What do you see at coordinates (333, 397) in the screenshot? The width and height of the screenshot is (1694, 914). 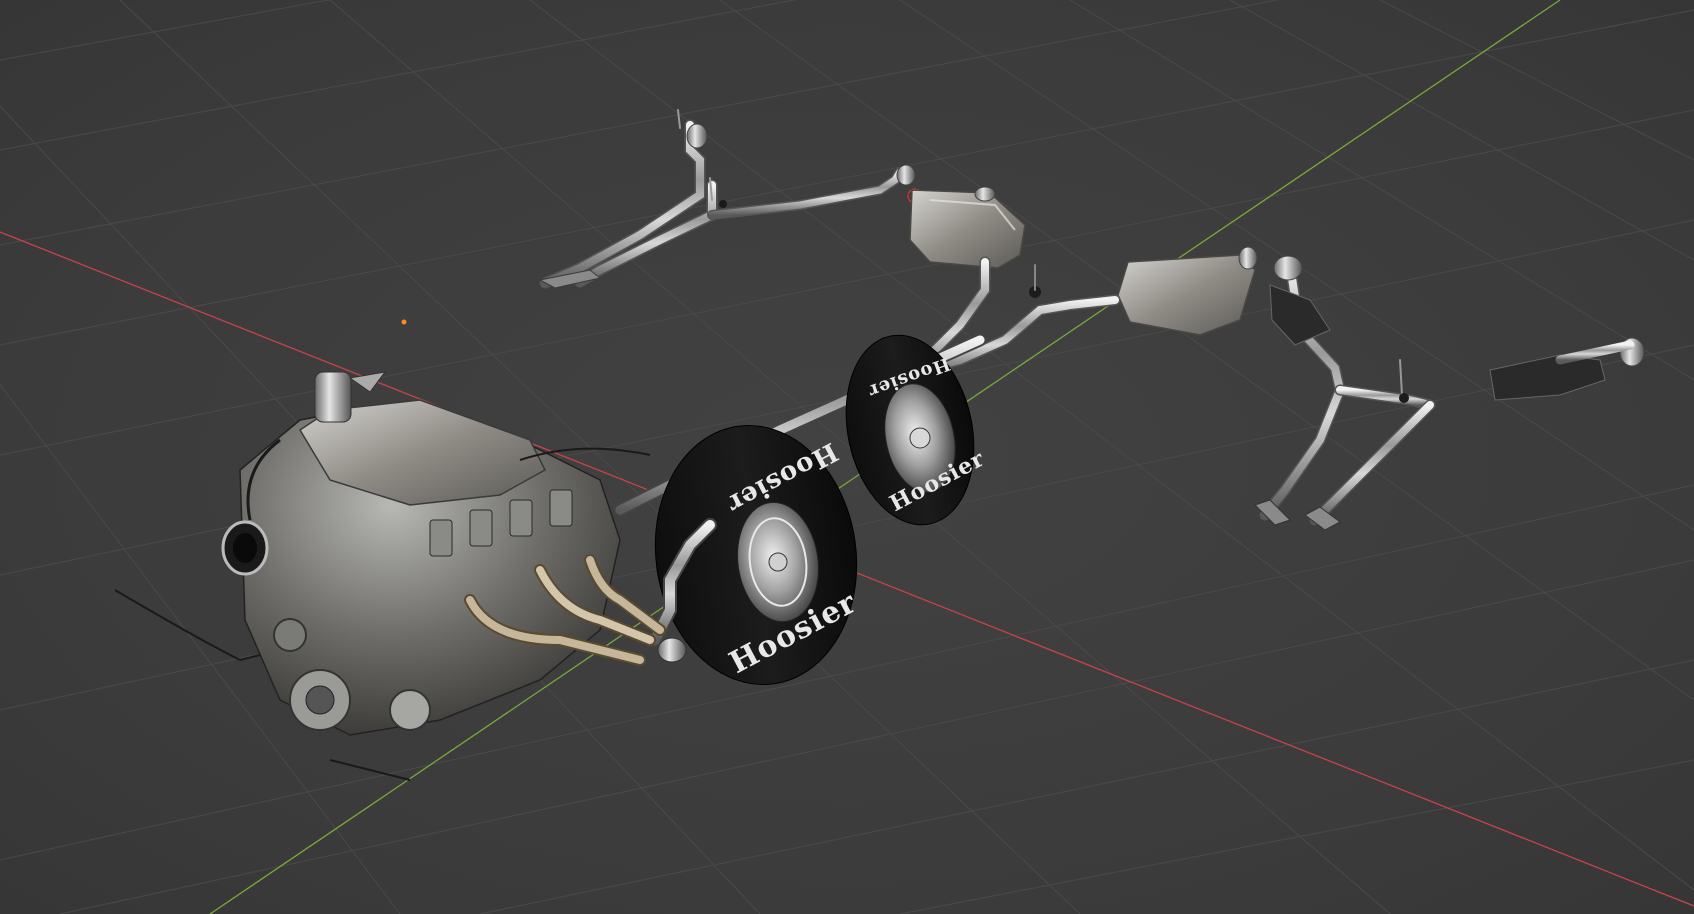 I see `air-filter` at bounding box center [333, 397].